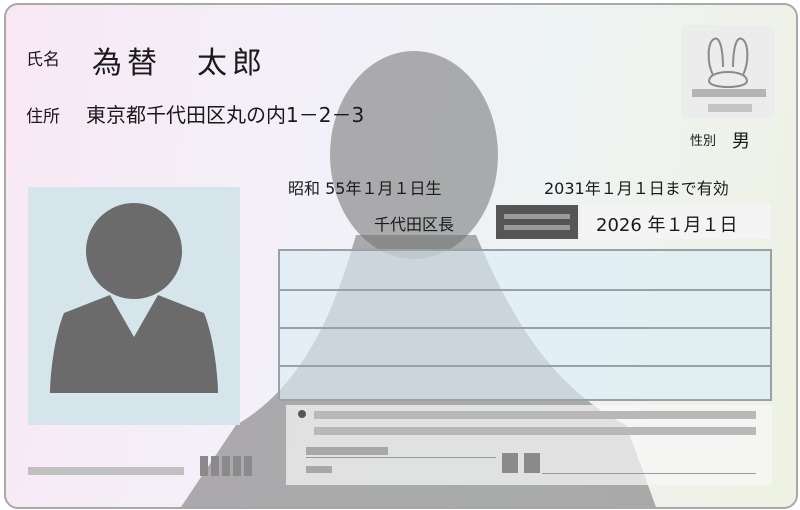 Image resolution: width=800 pixels, height=510 pixels. I want to click on issuer: 千代田区長, so click(414, 224).